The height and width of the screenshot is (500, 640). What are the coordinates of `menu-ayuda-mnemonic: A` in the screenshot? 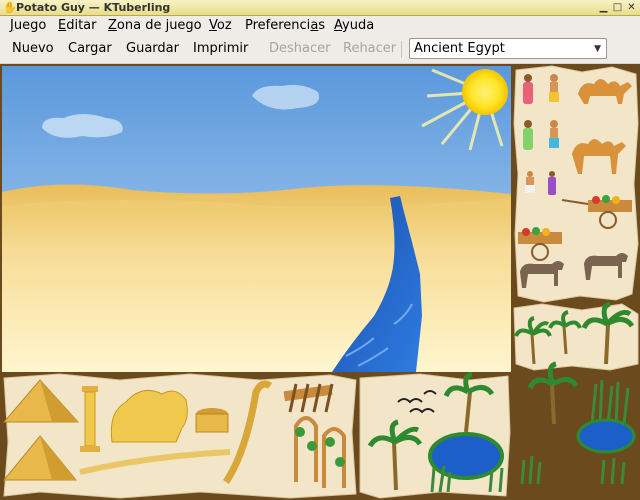 It's located at (338, 25).